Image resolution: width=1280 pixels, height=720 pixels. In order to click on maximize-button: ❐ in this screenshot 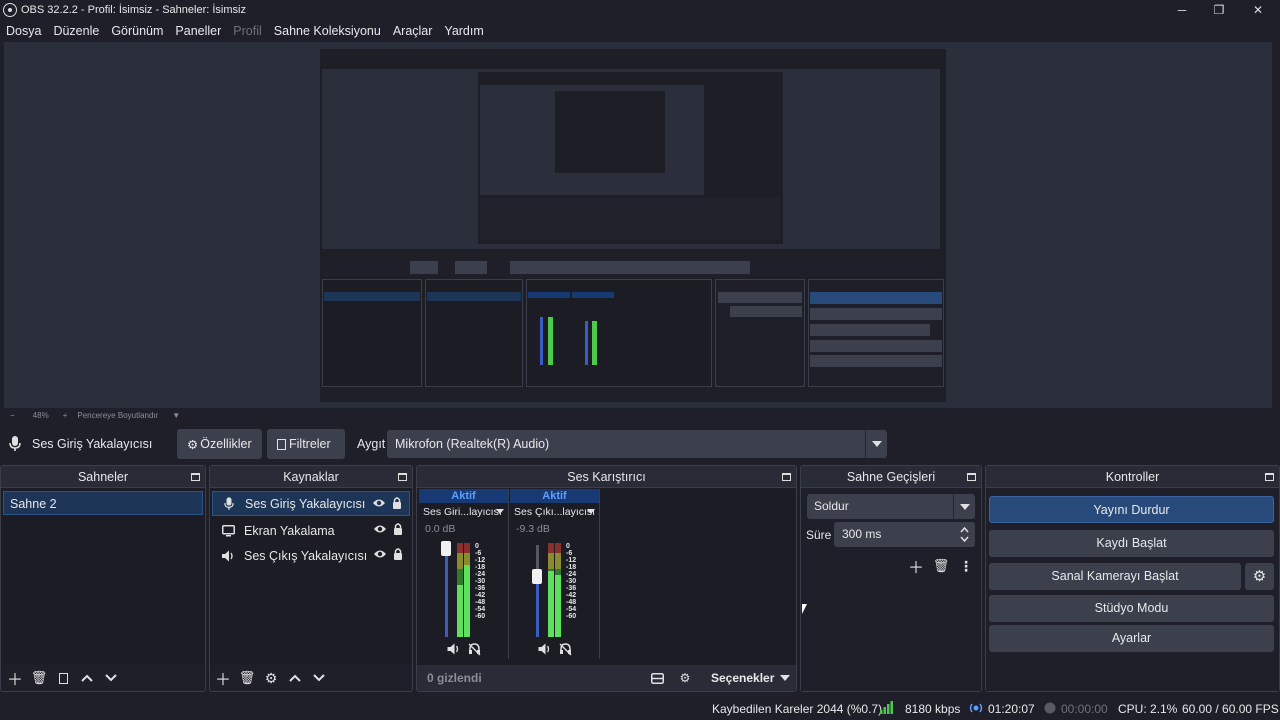, I will do `click(1219, 10)`.